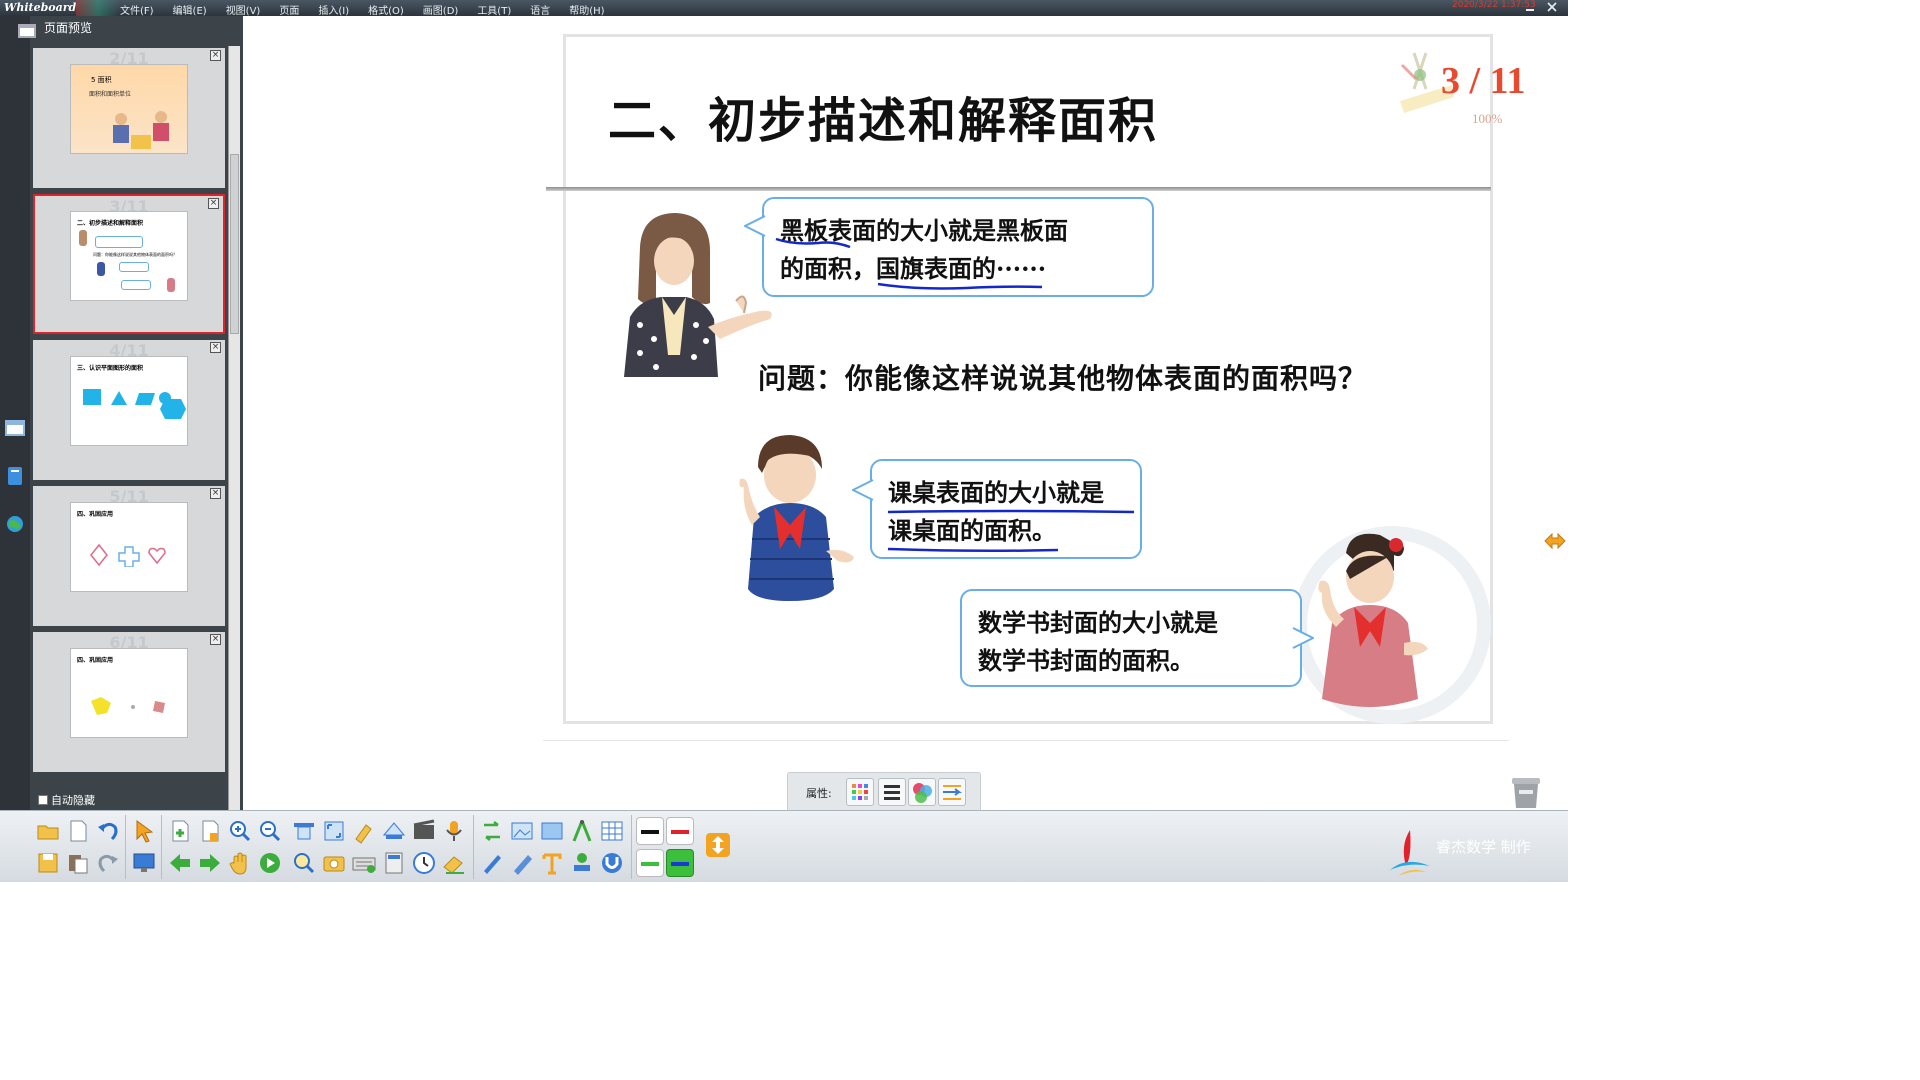 The image size is (1920, 1080). I want to click on thumb-slide: 四、巩固应用, so click(129, 547).